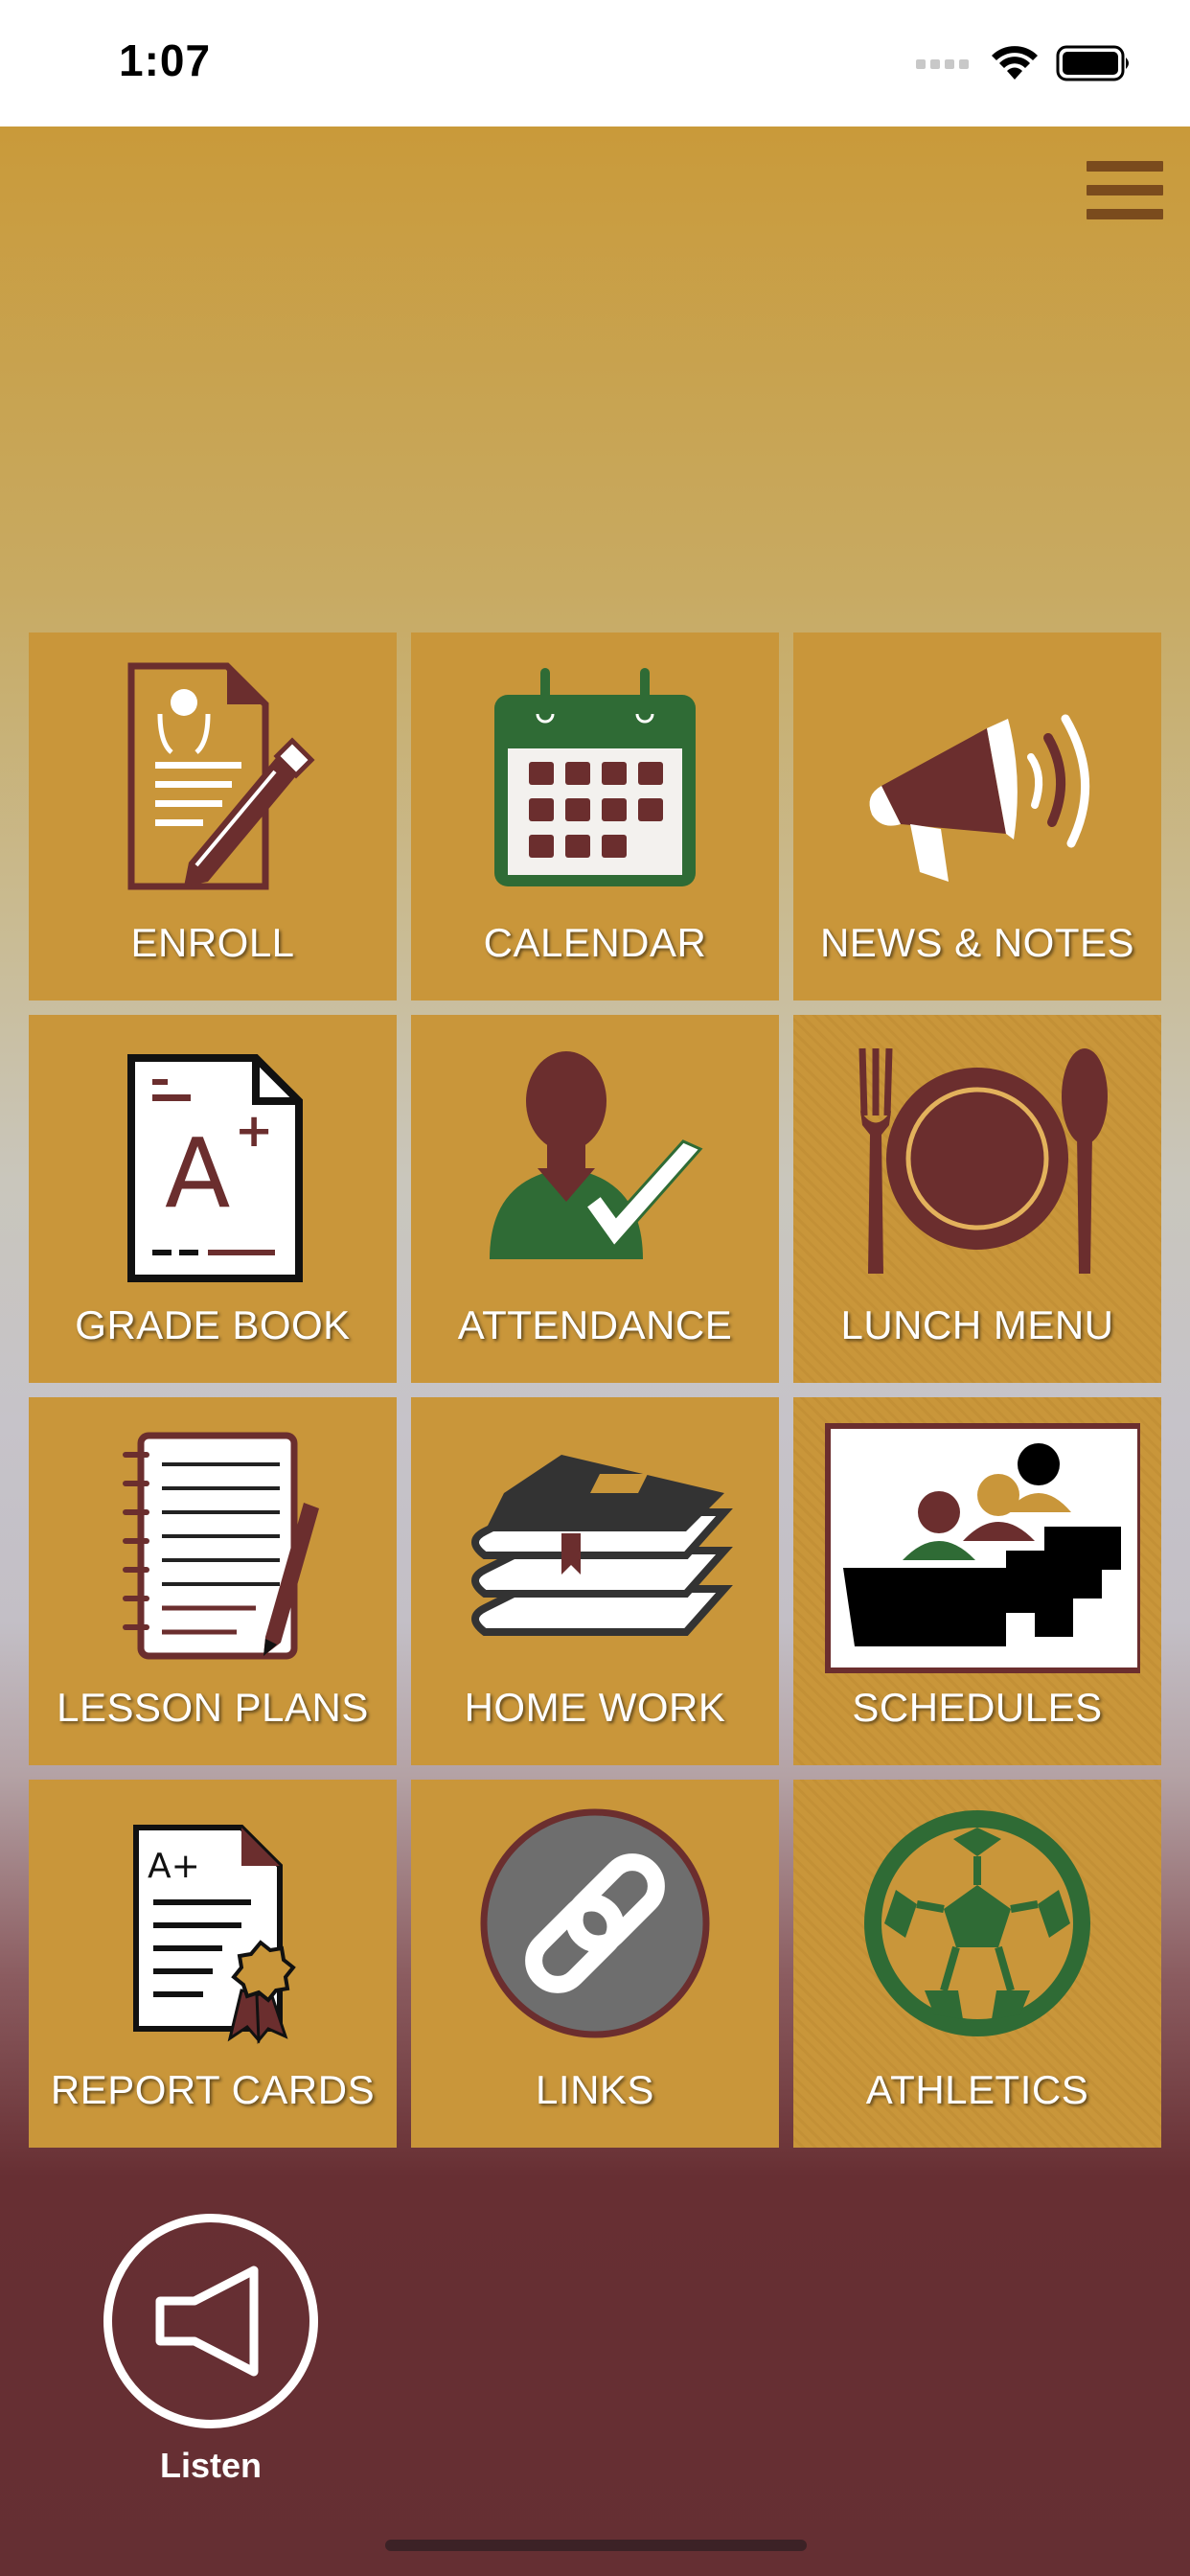 Image resolution: width=1190 pixels, height=2576 pixels. What do you see at coordinates (1125, 191) in the screenshot?
I see `hamburger-menu-icon` at bounding box center [1125, 191].